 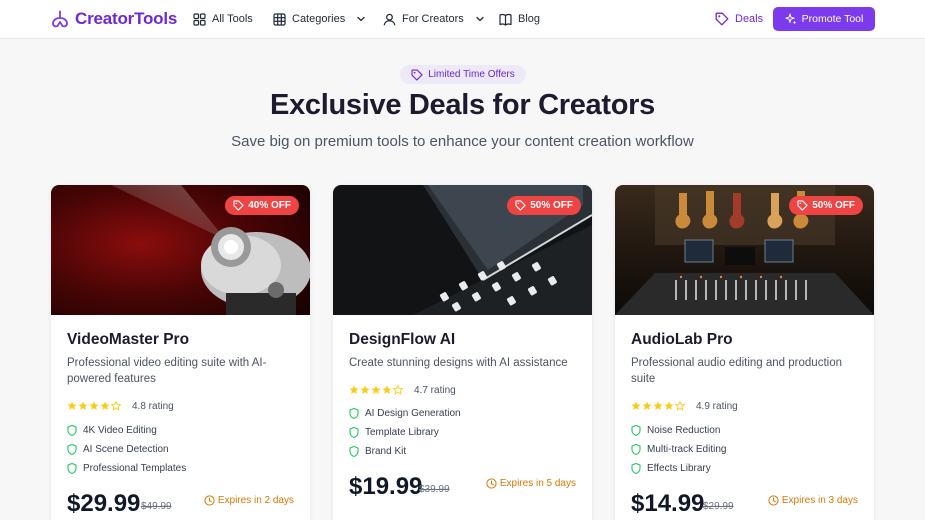 I want to click on feature-label: AI Design Generation, so click(x=413, y=413).